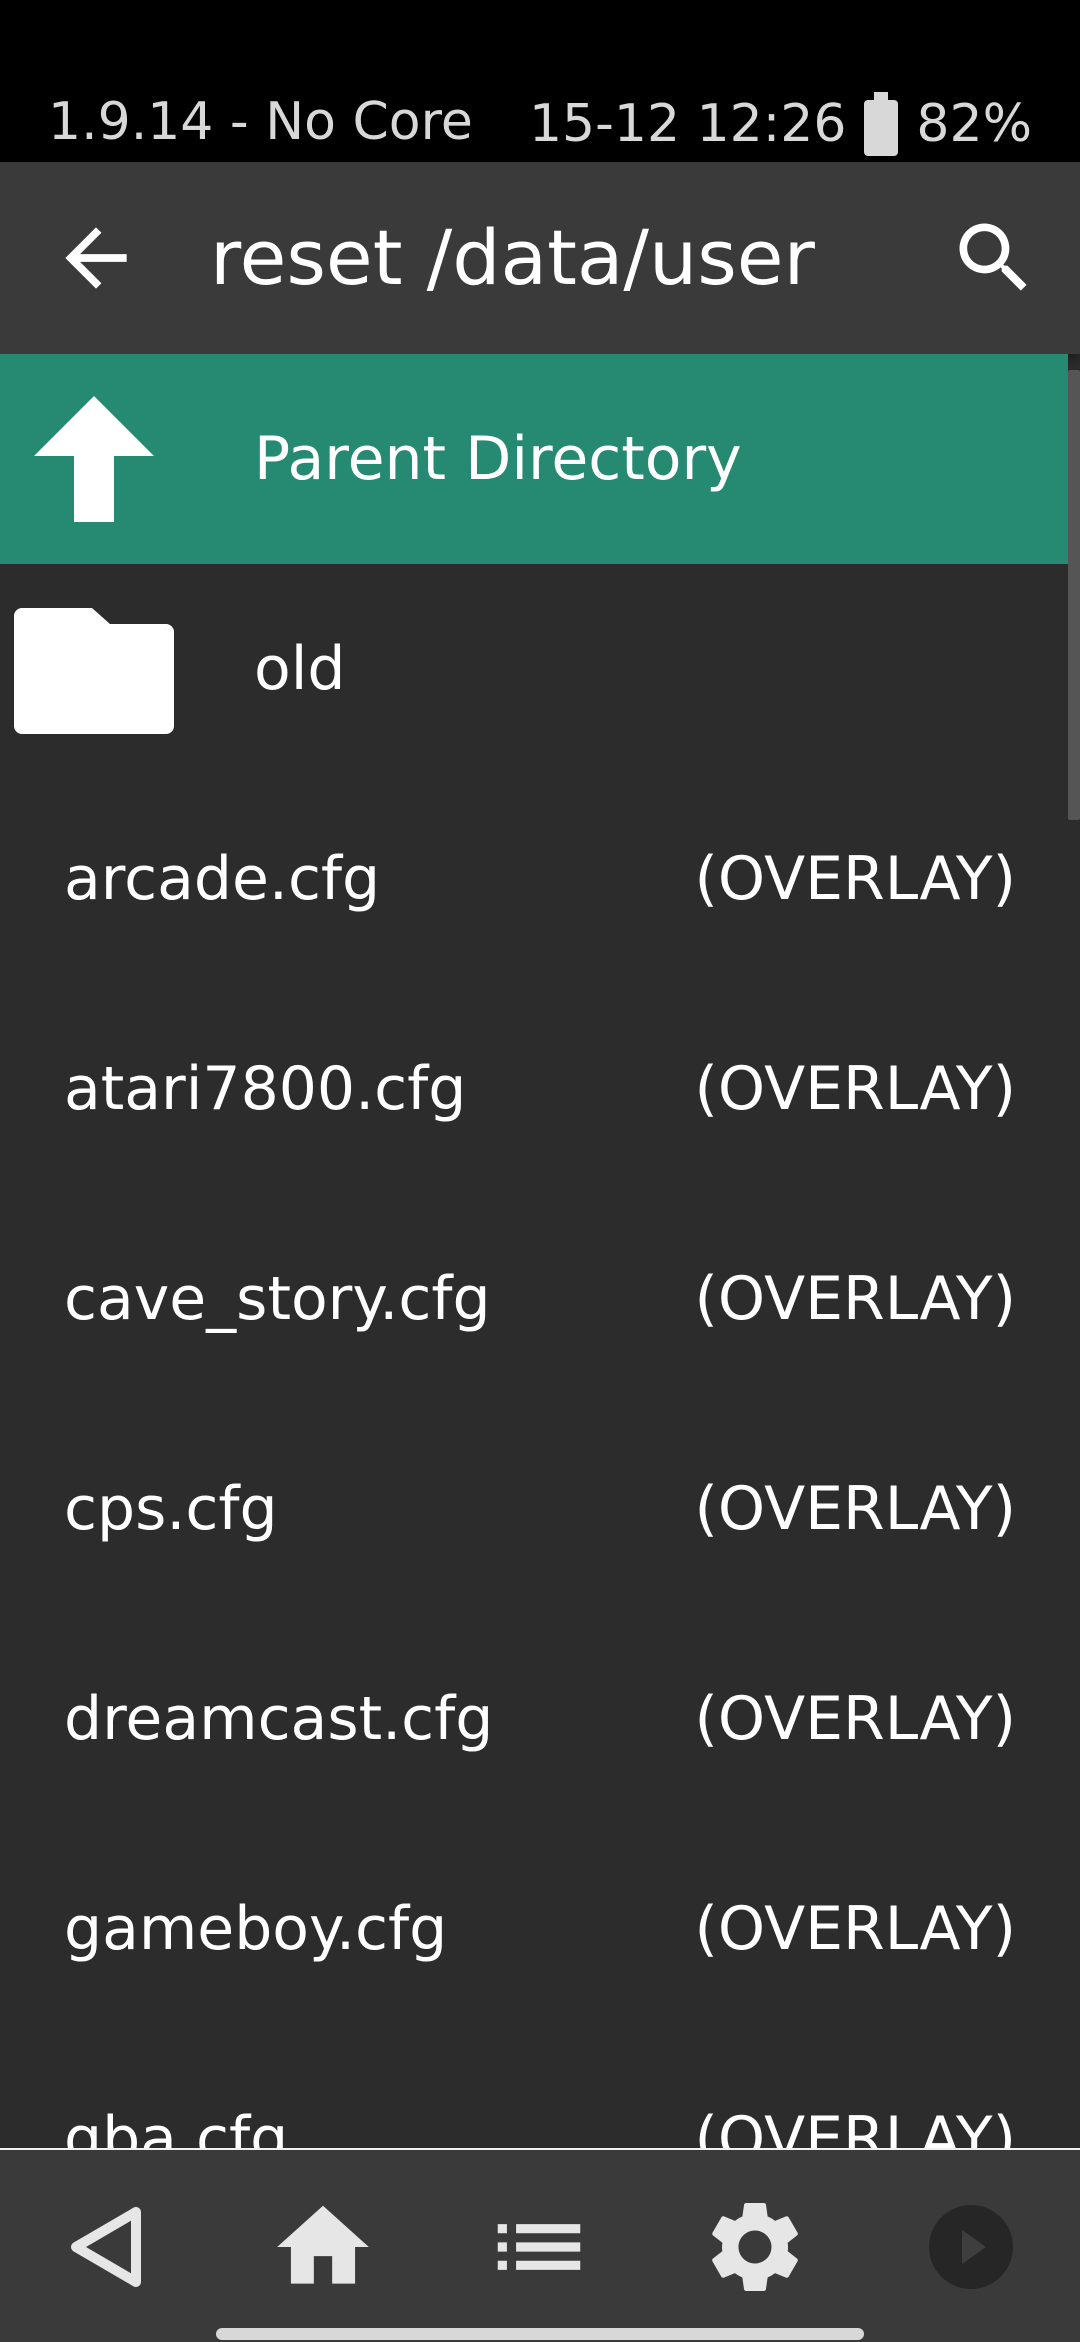  I want to click on search-button, so click(994, 258).